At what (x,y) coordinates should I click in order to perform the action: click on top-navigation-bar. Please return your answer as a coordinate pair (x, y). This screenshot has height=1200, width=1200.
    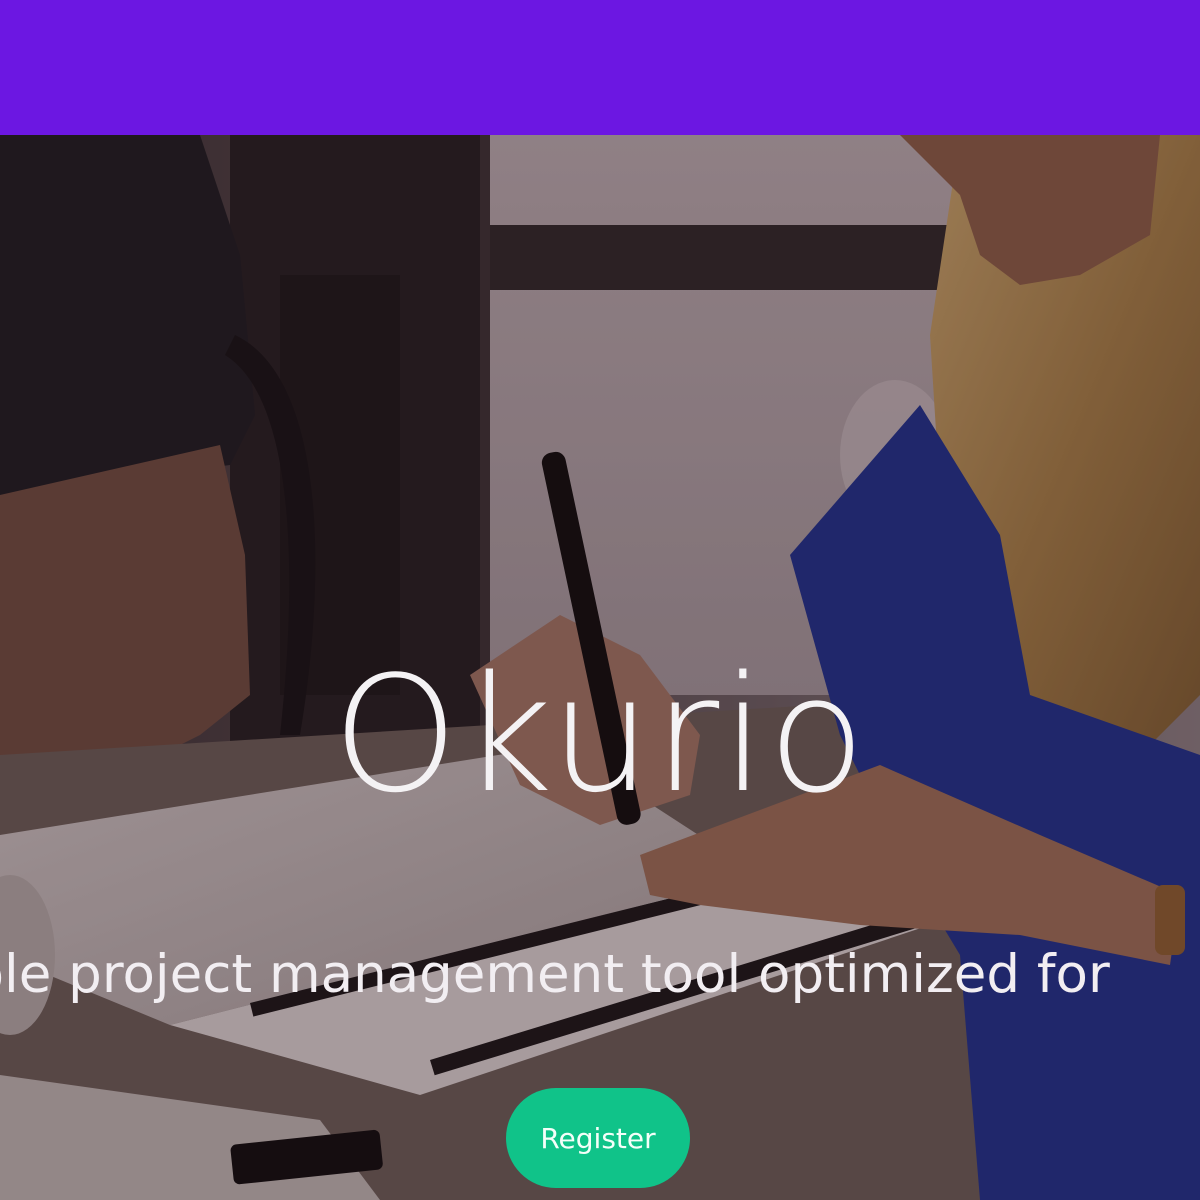
    Looking at the image, I should click on (600, 67).